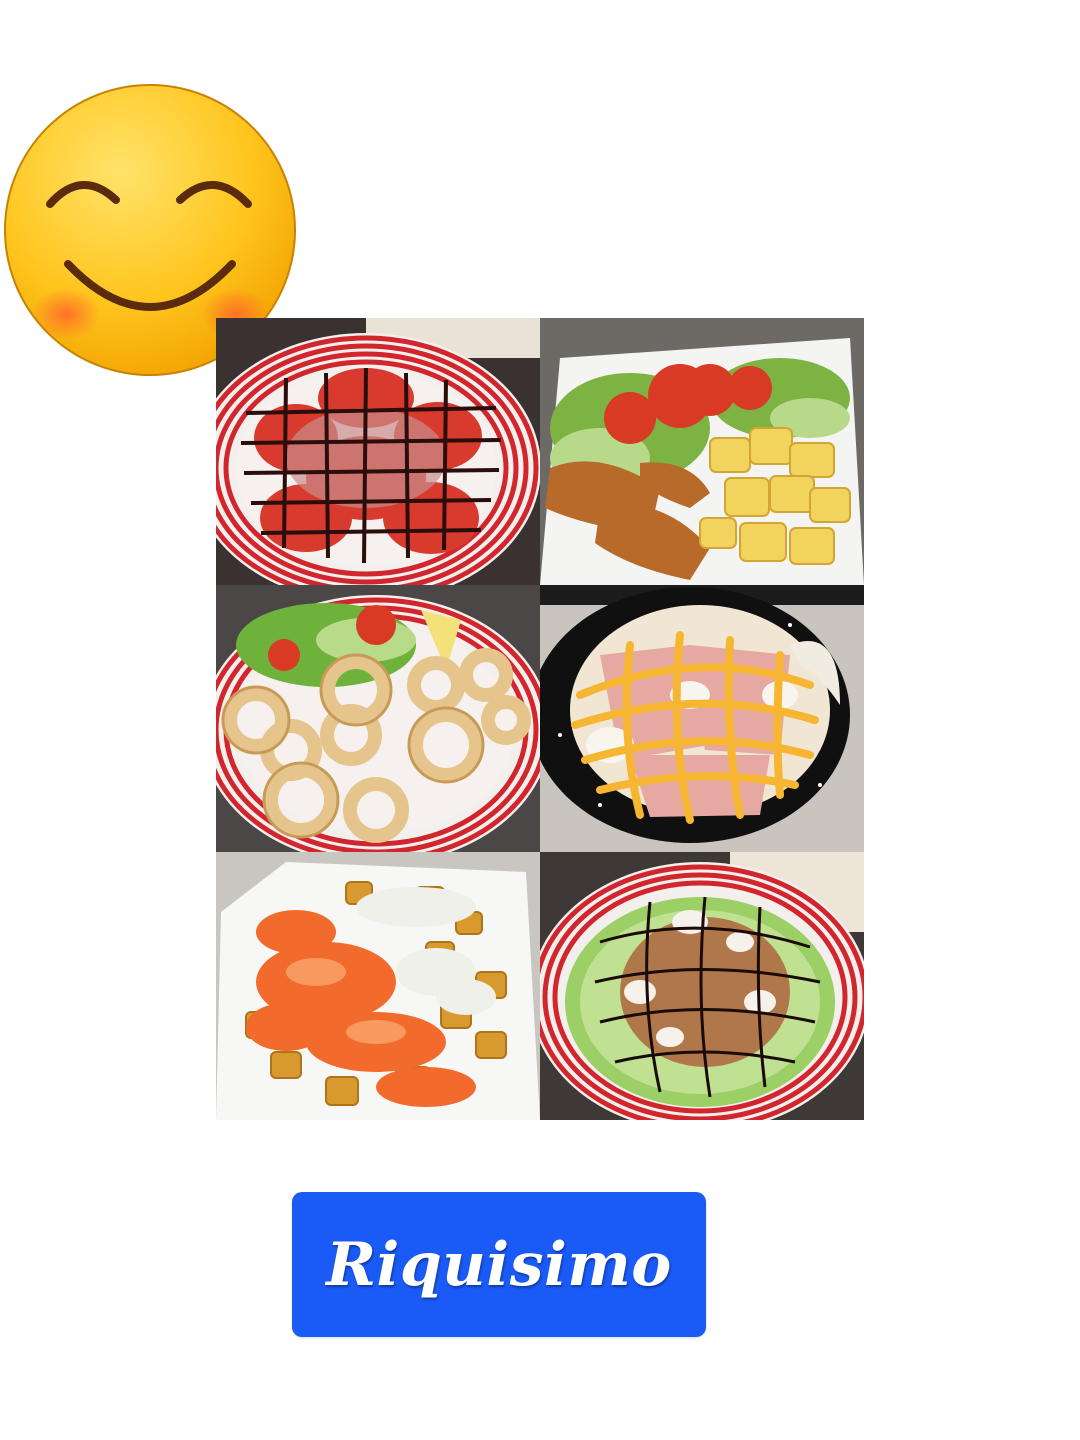 The image size is (1080, 1440). I want to click on crispy-salad-photo, so click(702, 986).